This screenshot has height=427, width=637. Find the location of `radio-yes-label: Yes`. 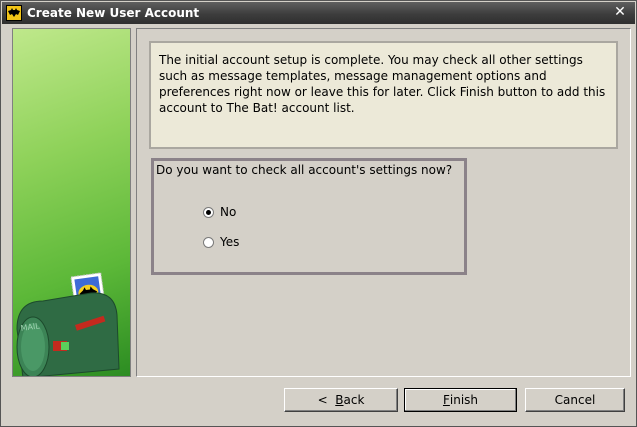

radio-yes-label: Yes is located at coordinates (230, 242).